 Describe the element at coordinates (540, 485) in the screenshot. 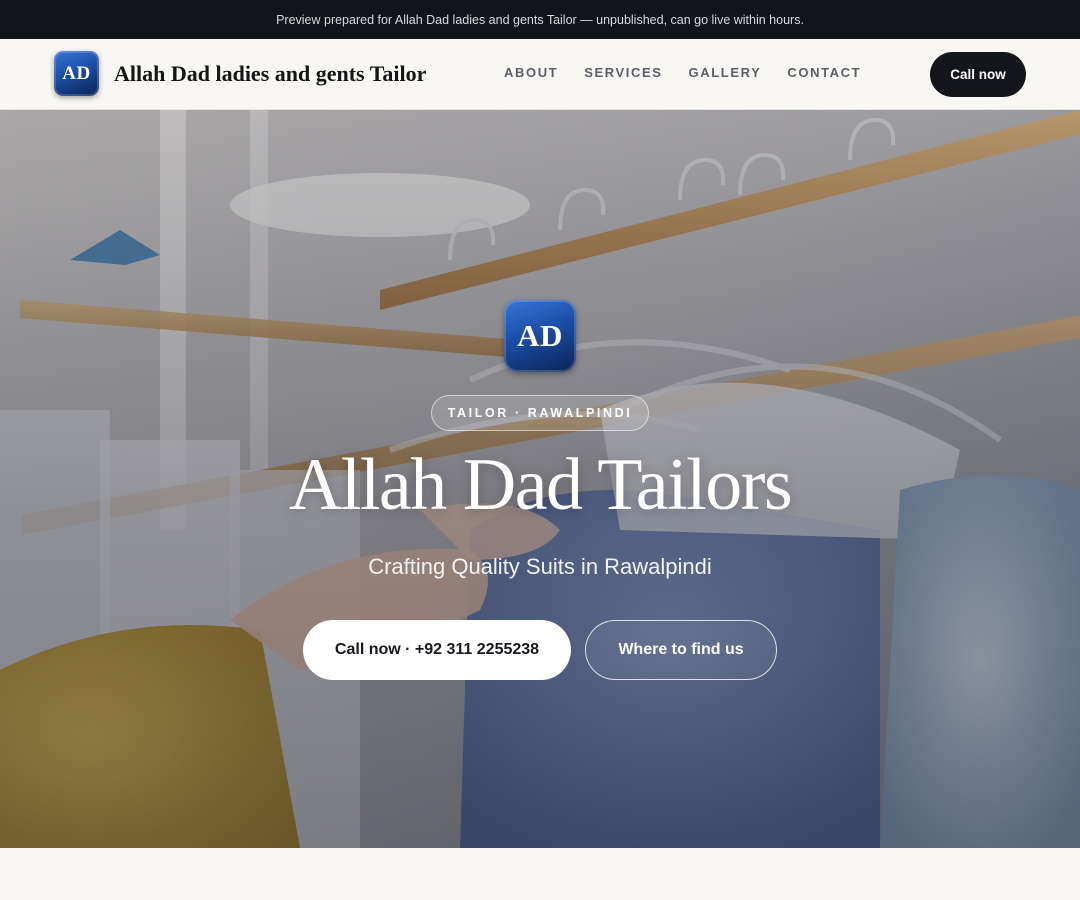

I see `hero-title: Allah Dad Tailors` at that location.